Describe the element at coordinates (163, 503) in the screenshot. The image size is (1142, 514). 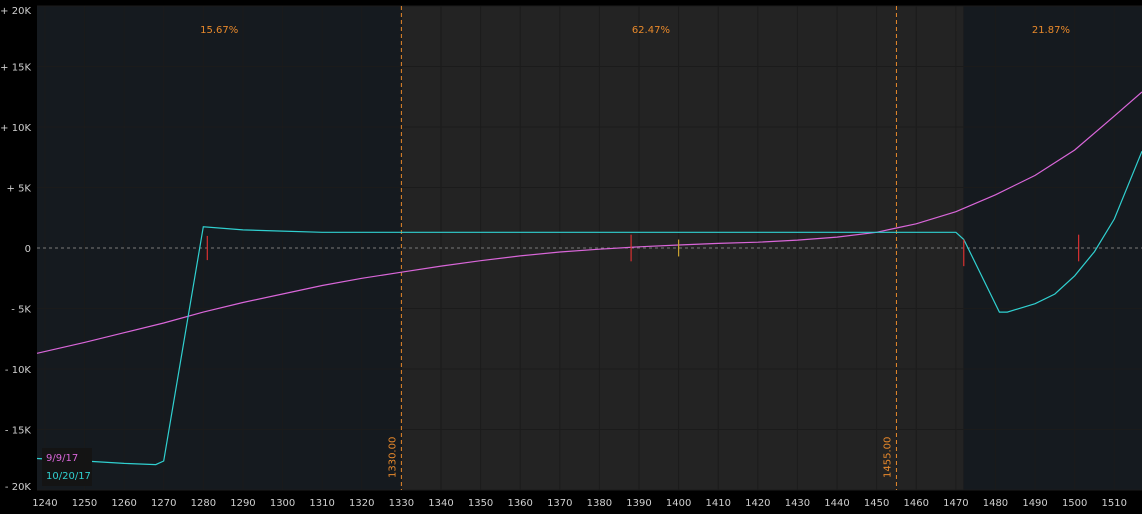
I see `x-tick-label-1270: 1270` at that location.